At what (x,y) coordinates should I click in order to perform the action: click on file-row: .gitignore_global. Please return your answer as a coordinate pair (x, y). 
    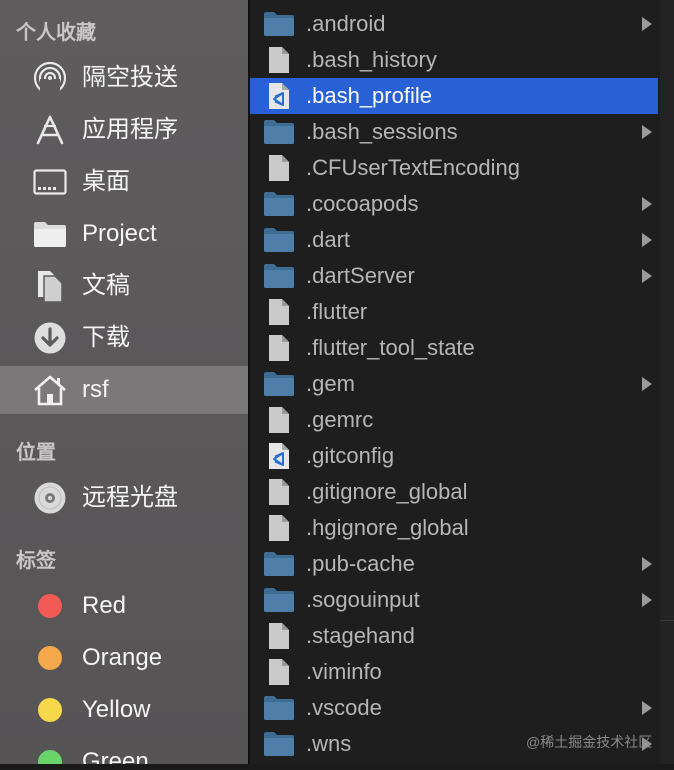
    Looking at the image, I should click on (454, 492).